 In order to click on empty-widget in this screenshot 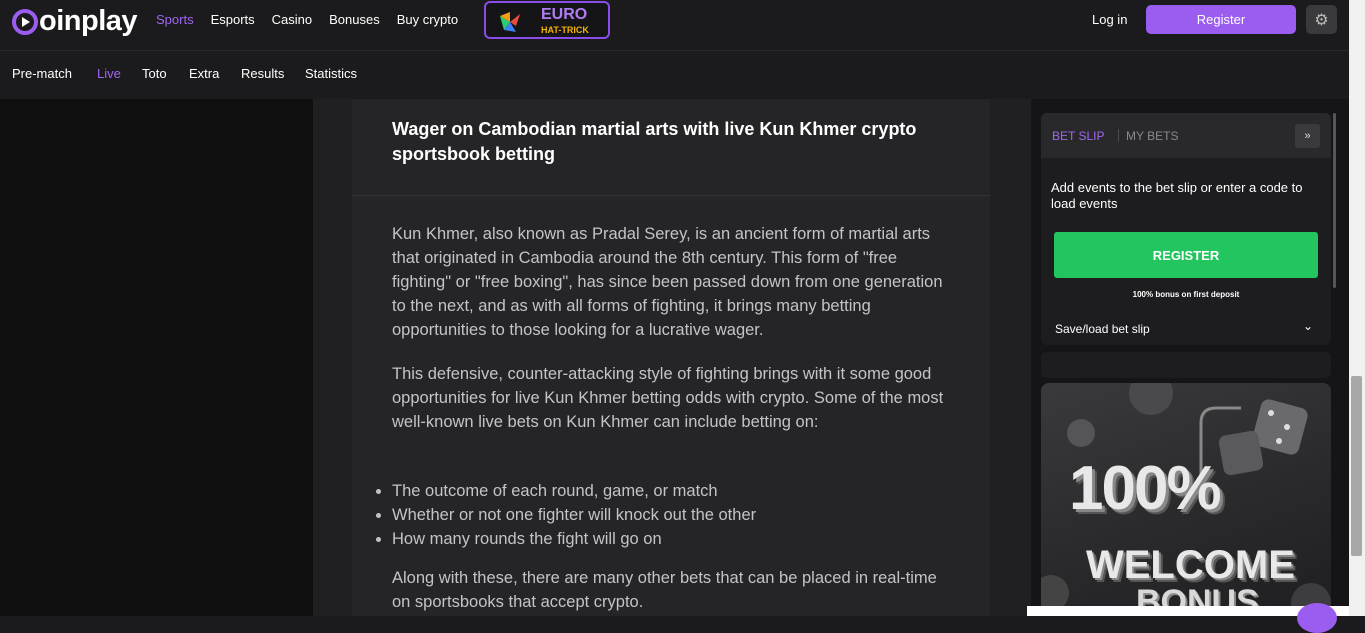, I will do `click(1186, 365)`.